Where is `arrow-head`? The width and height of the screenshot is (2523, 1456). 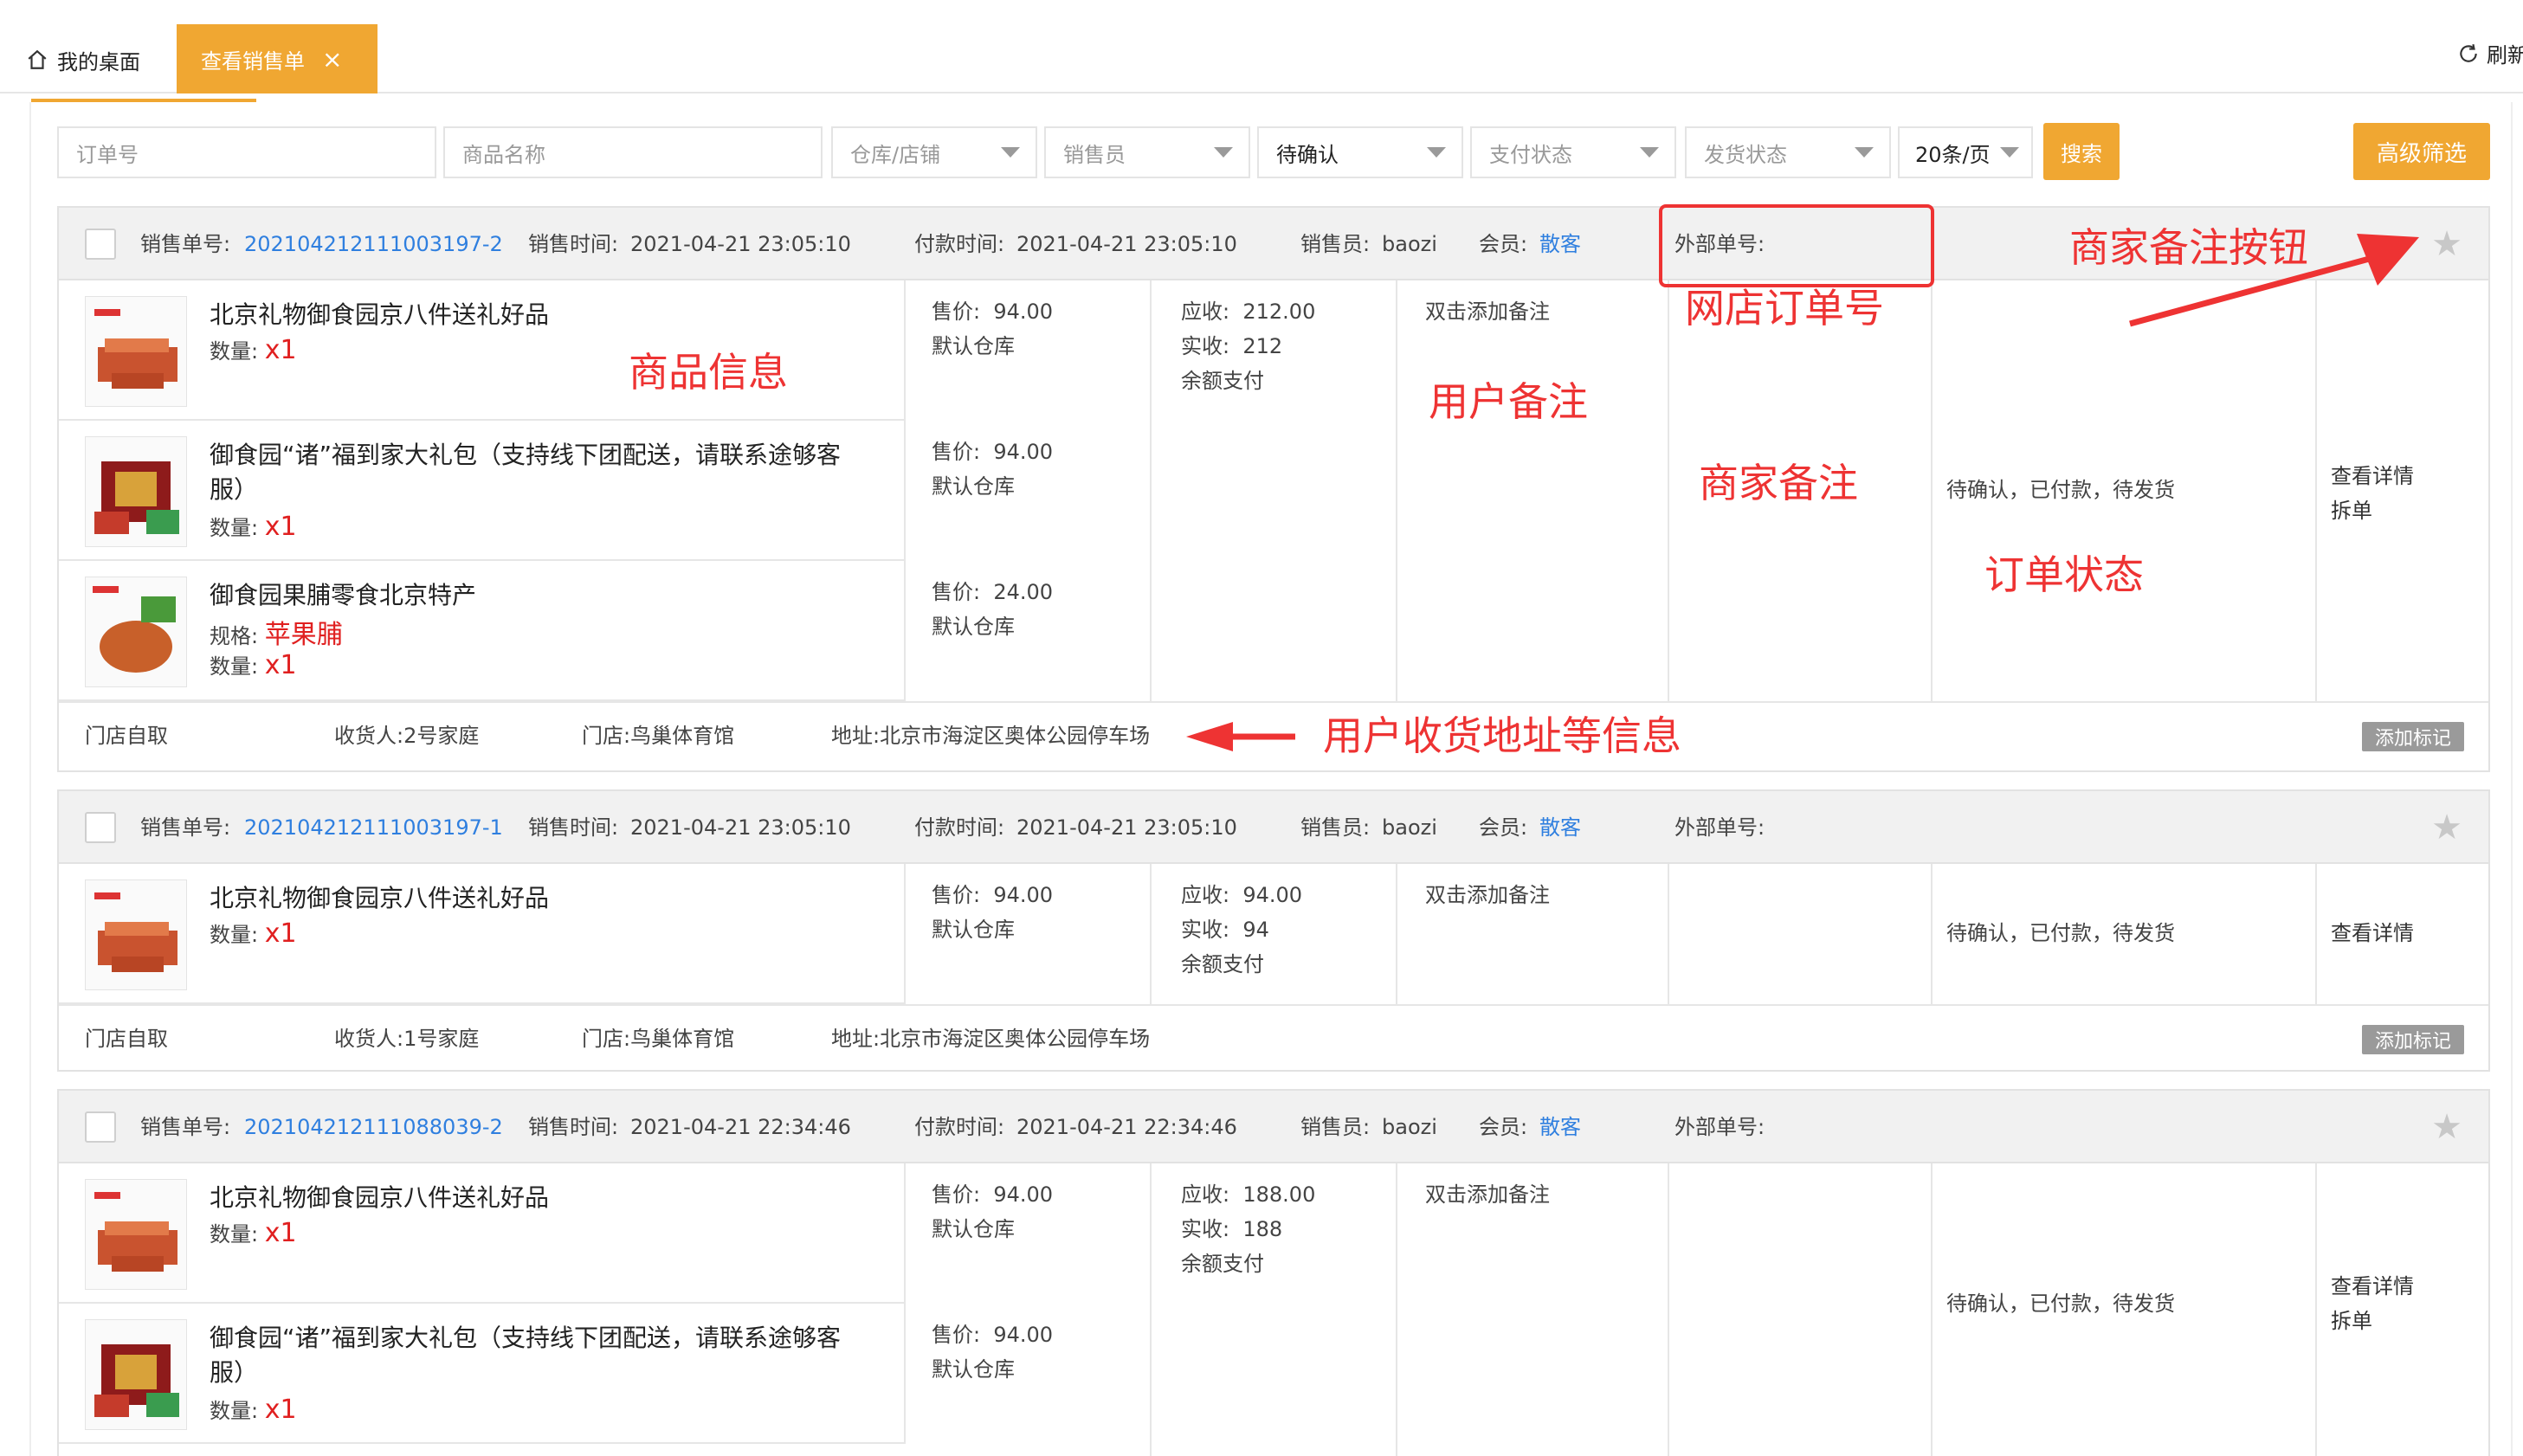
arrow-head is located at coordinates (1209, 736).